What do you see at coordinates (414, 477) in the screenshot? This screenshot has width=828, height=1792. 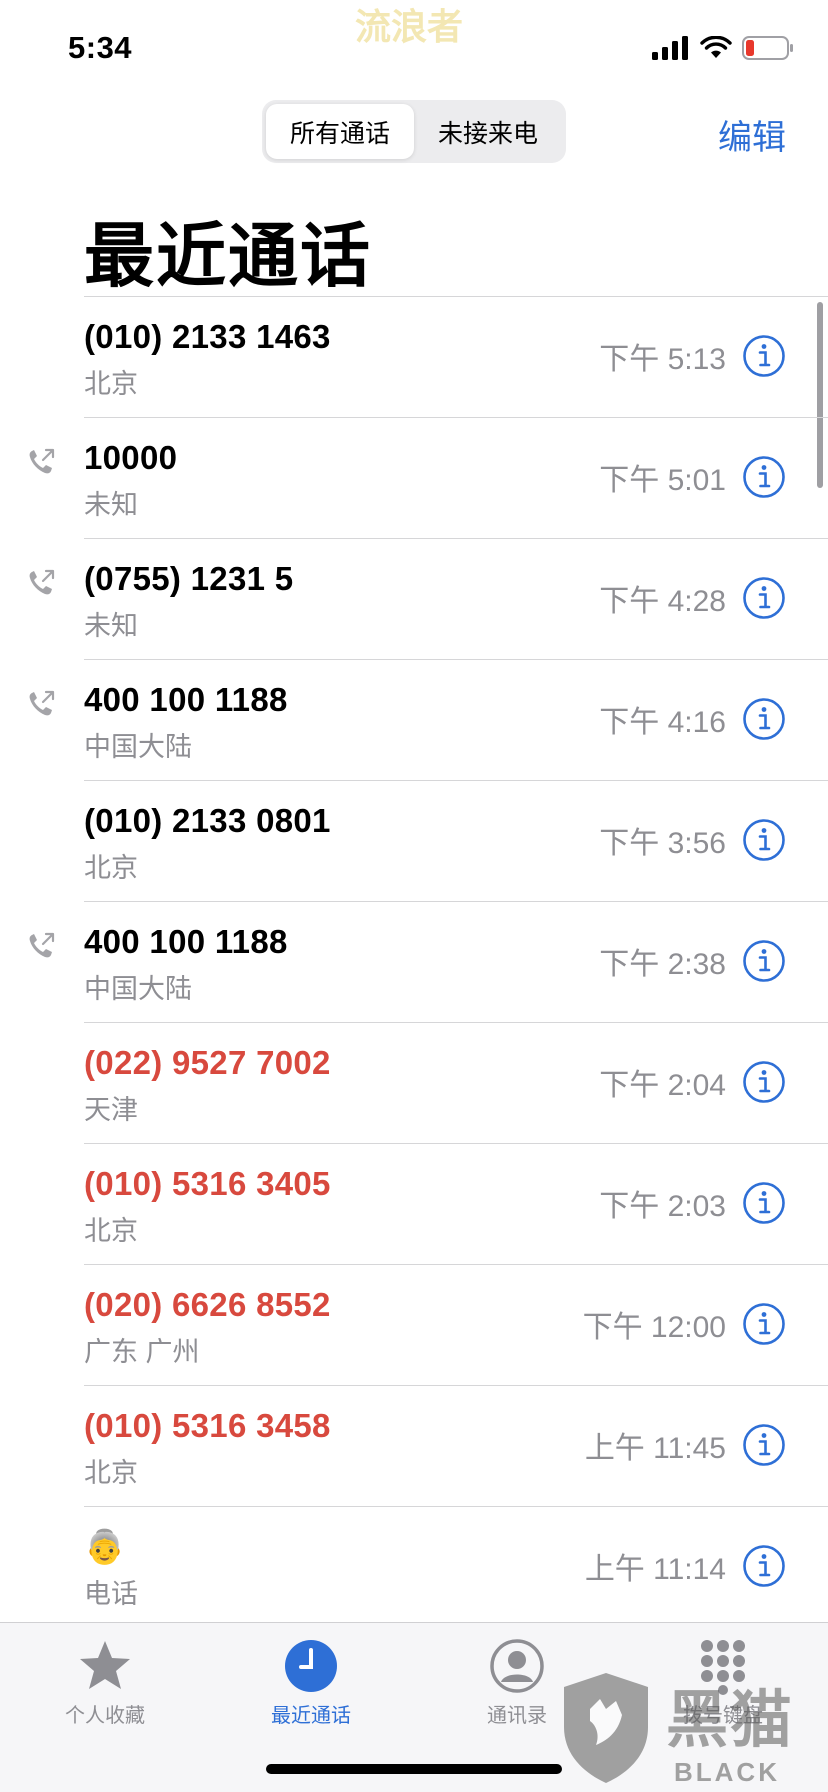 I see `call-row: 10000 未知 下午 5:01` at bounding box center [414, 477].